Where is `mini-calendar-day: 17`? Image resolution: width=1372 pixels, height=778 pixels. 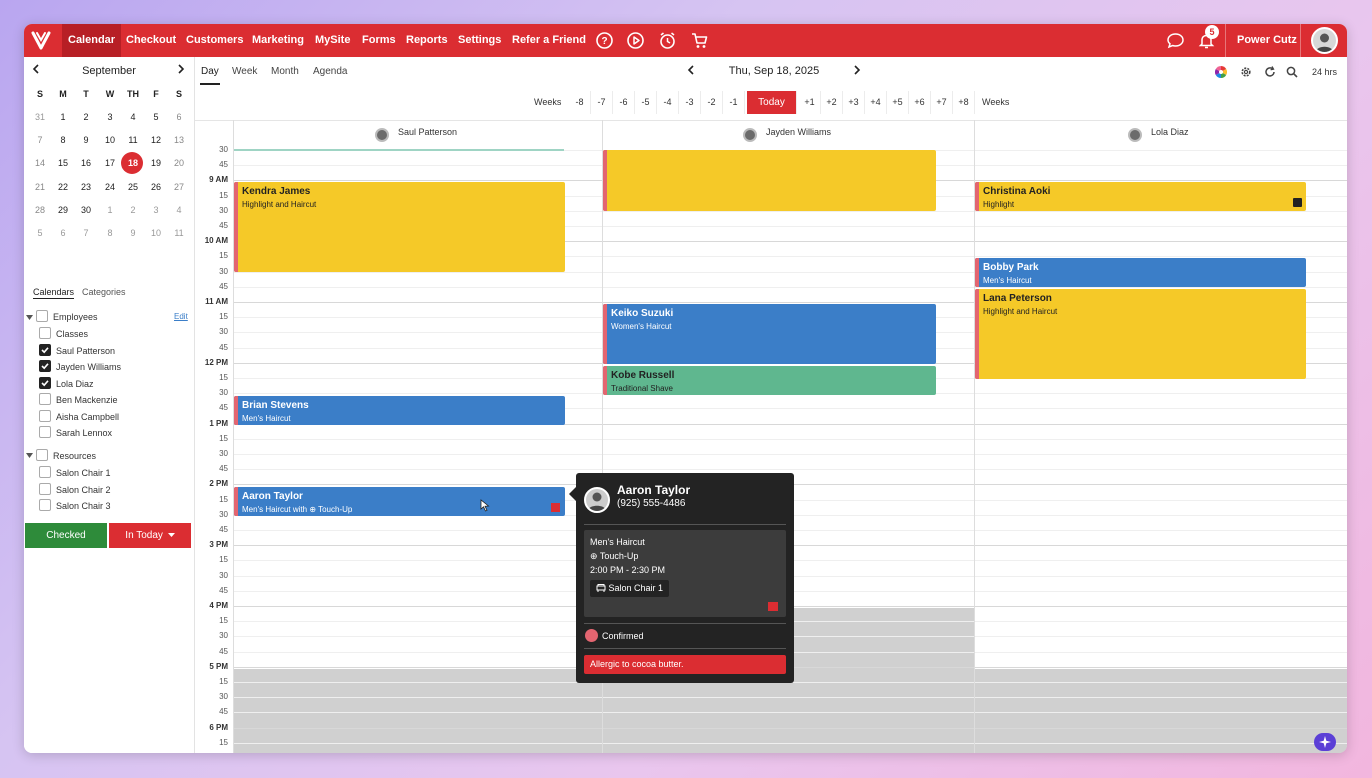
mini-calendar-day: 17 is located at coordinates (110, 163).